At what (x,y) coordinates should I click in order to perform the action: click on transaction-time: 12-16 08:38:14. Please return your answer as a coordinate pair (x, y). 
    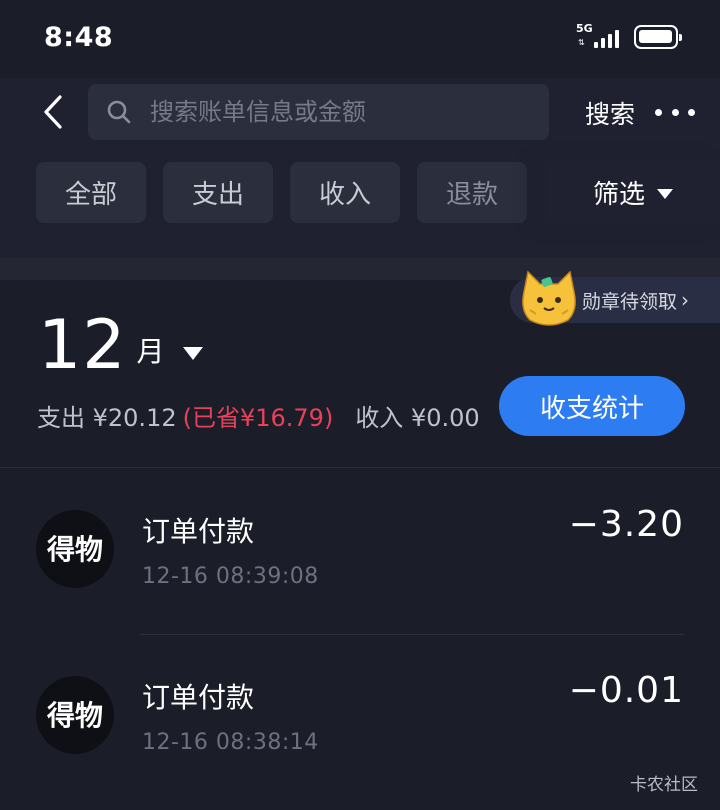
    Looking at the image, I should click on (230, 742).